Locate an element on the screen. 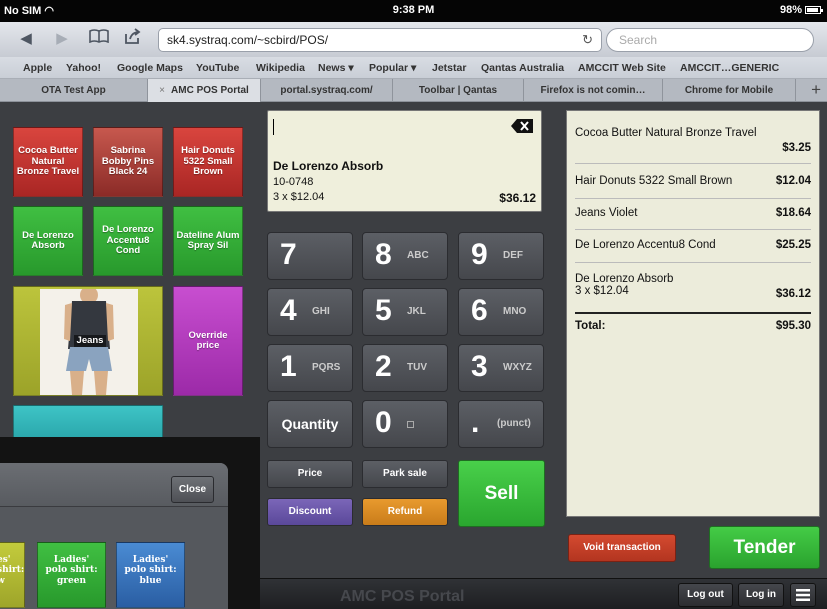  tender-button: Tender is located at coordinates (764, 547).